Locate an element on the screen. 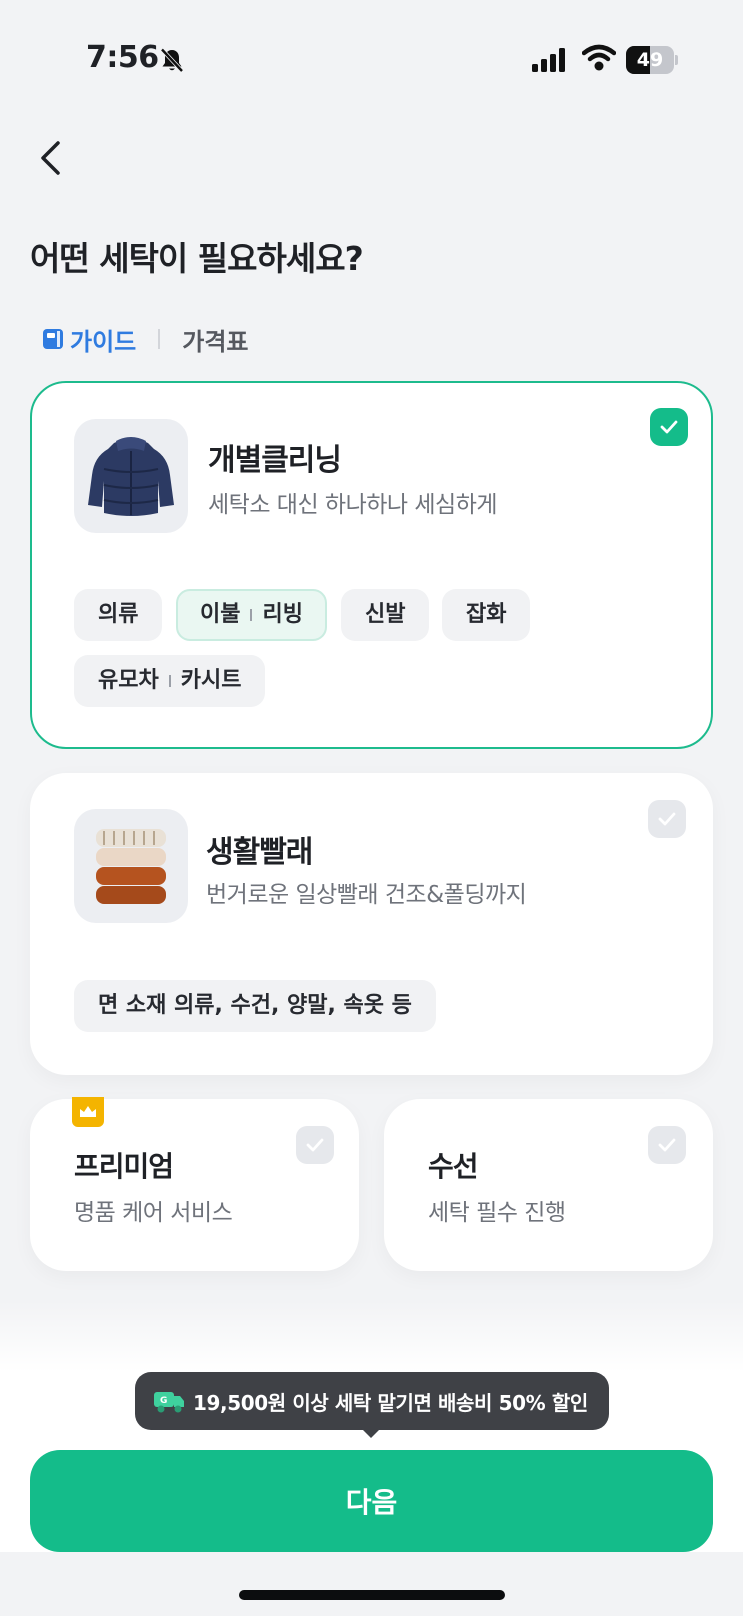 Image resolution: width=743 pixels, height=1616 pixels. service-title: 생활빨래 is located at coordinates (259, 852).